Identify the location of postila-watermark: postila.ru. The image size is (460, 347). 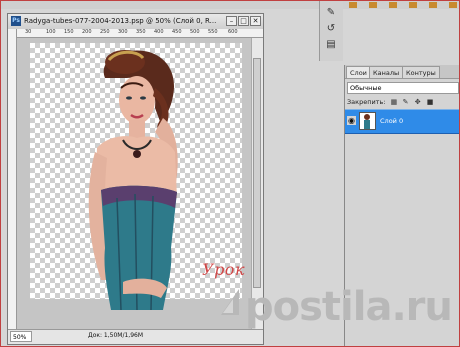
(336, 307).